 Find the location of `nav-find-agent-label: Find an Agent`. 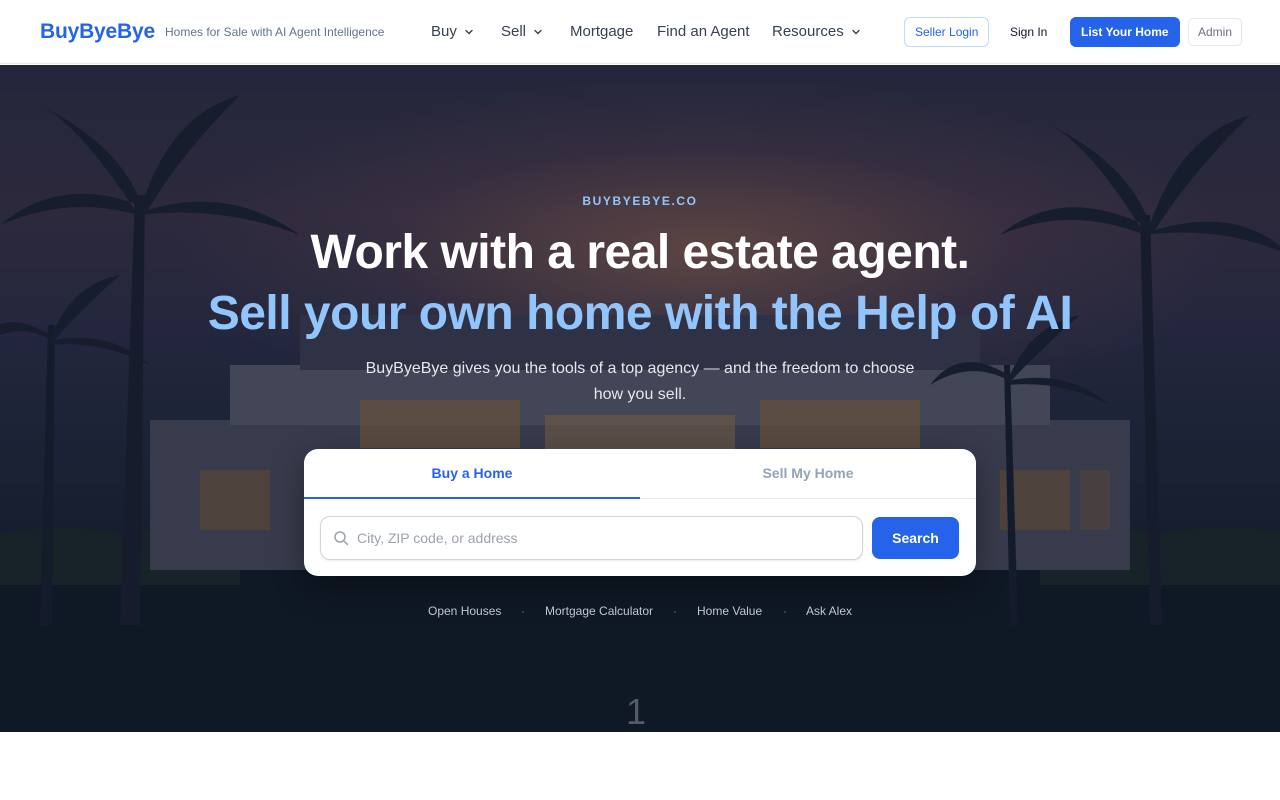

nav-find-agent-label: Find an Agent is located at coordinates (703, 31).